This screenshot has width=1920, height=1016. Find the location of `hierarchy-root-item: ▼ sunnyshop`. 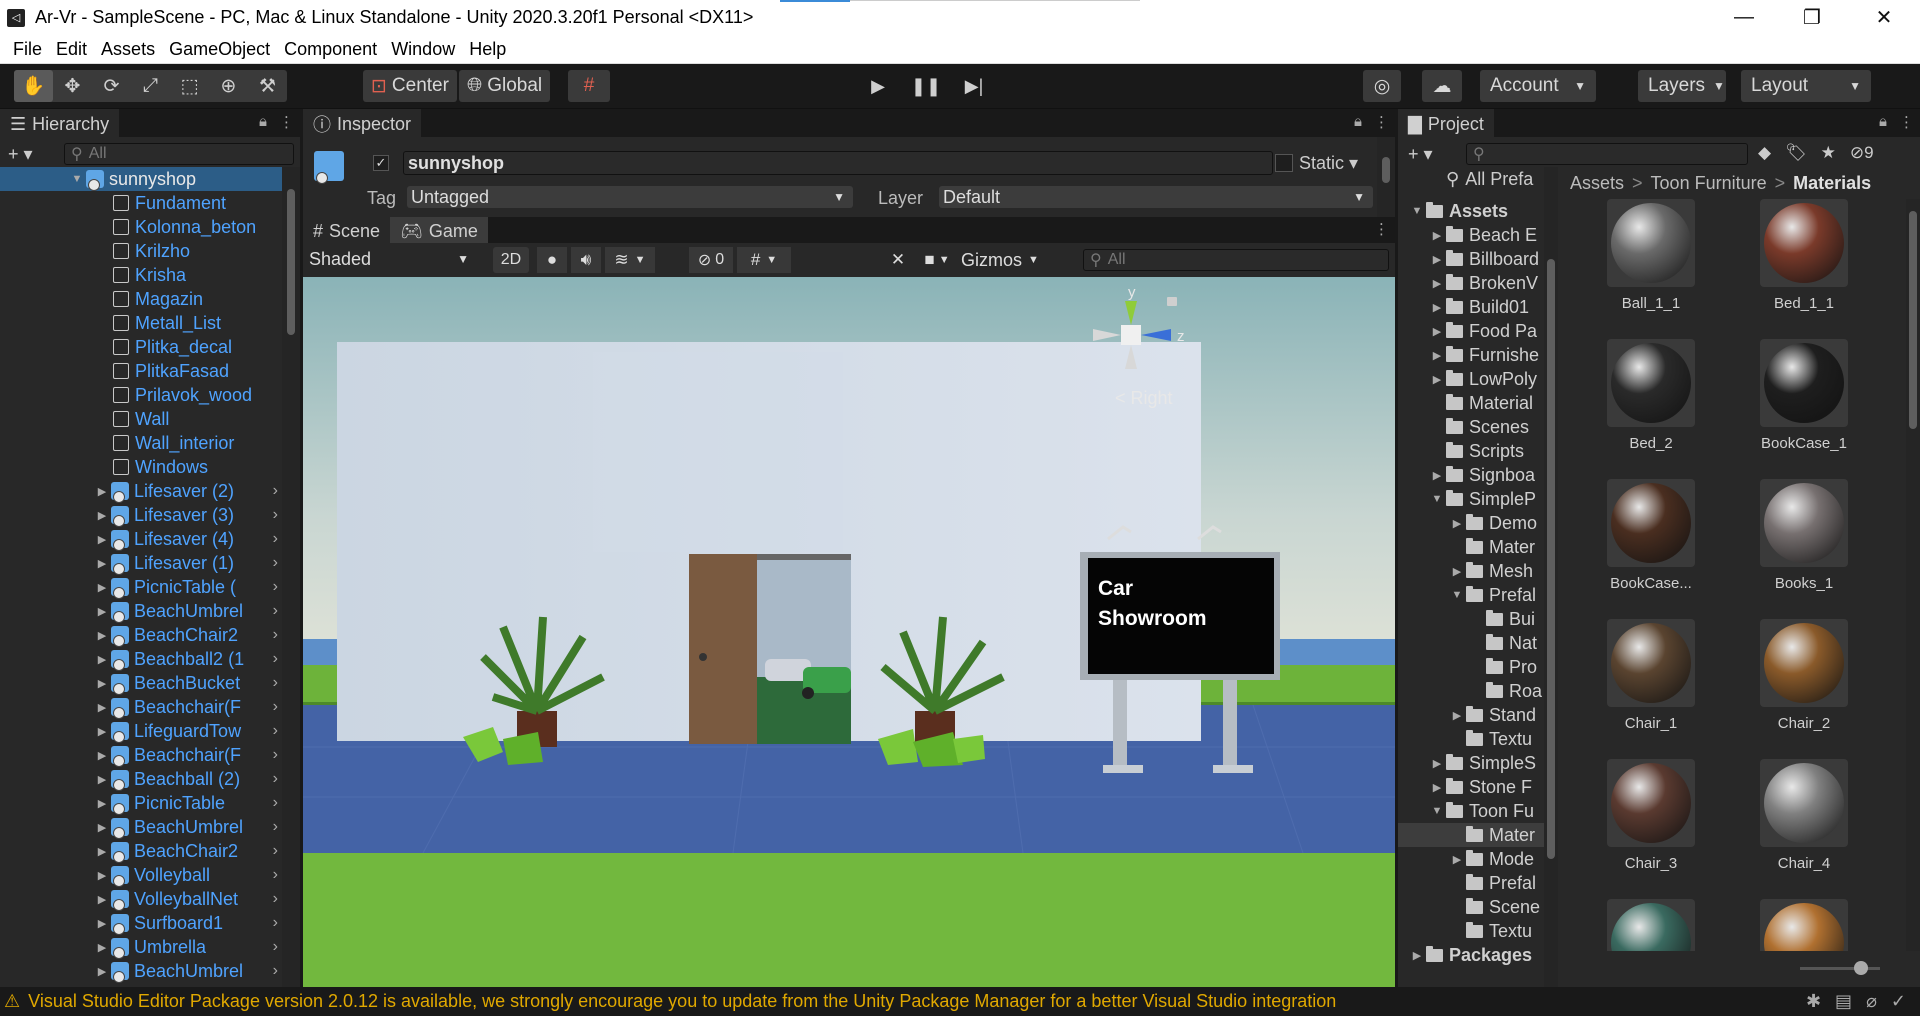

hierarchy-root-item: ▼ sunnyshop is located at coordinates (141, 179).